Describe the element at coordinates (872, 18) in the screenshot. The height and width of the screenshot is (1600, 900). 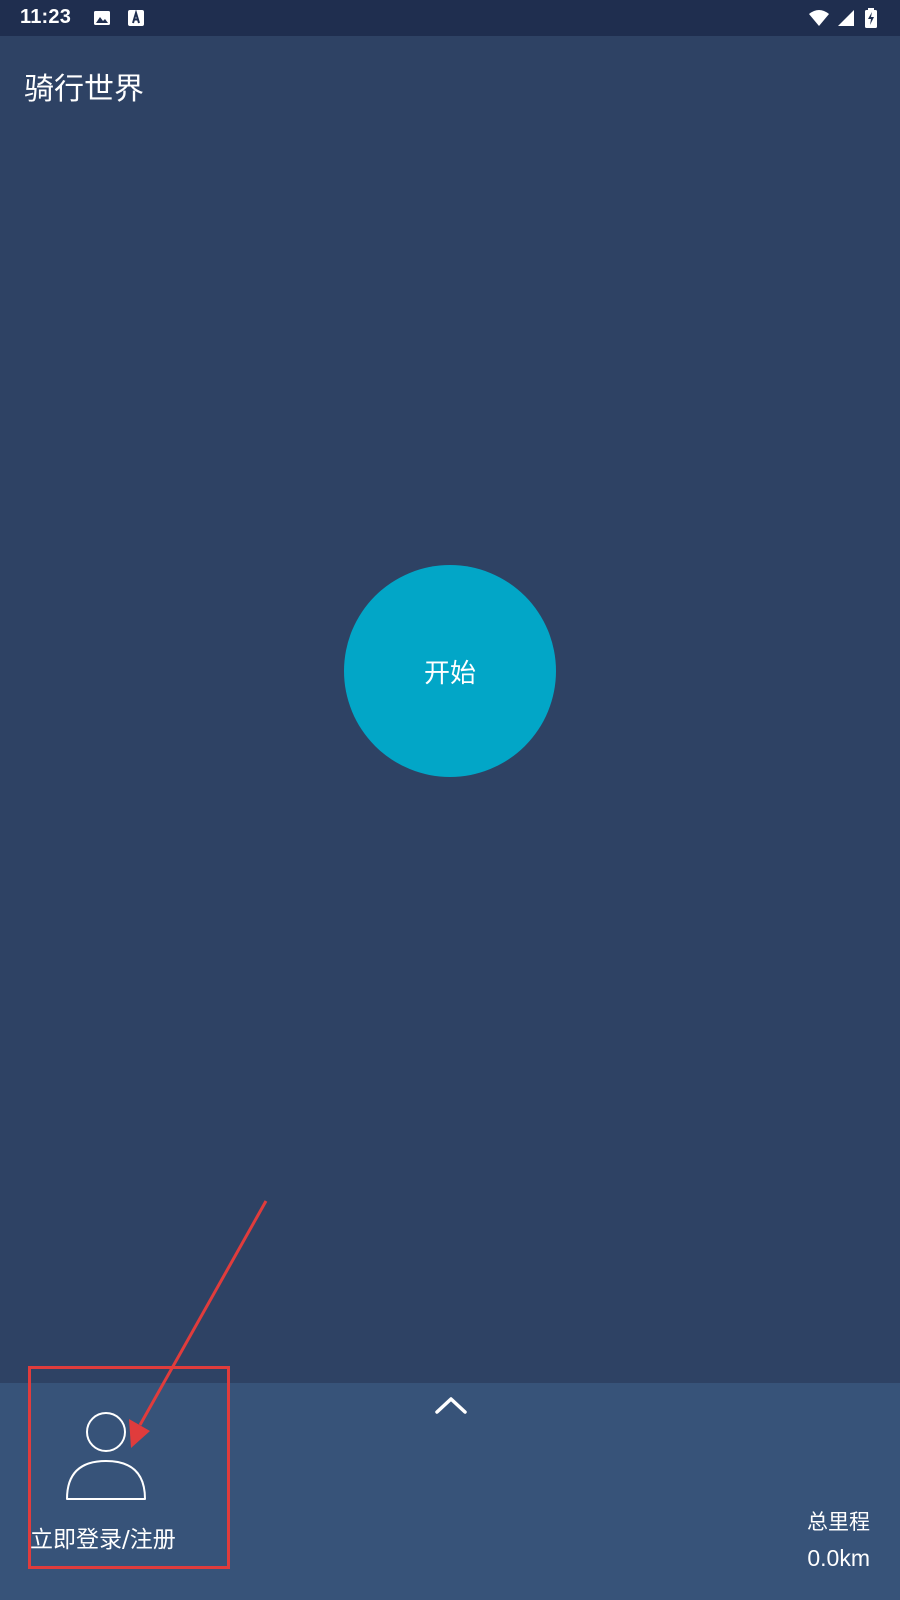
I see `battery-charging-icon` at that location.